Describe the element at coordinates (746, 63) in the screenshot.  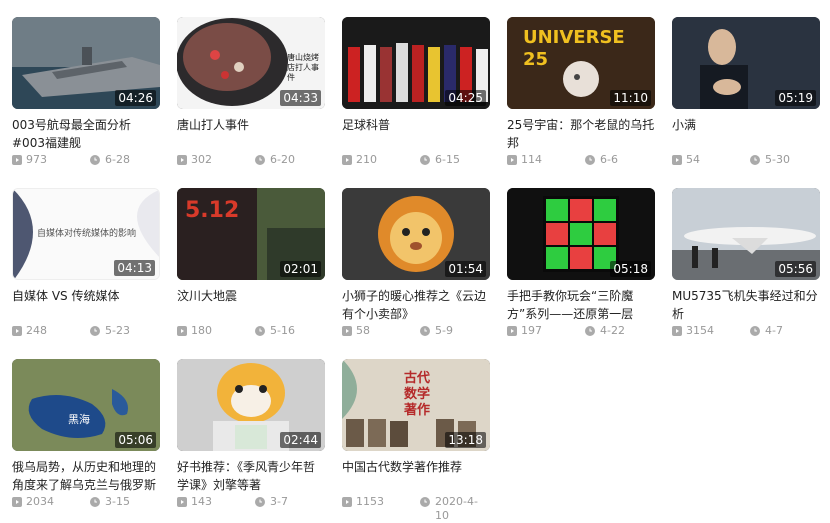
I see `video-thumbnail: 05:19` at that location.